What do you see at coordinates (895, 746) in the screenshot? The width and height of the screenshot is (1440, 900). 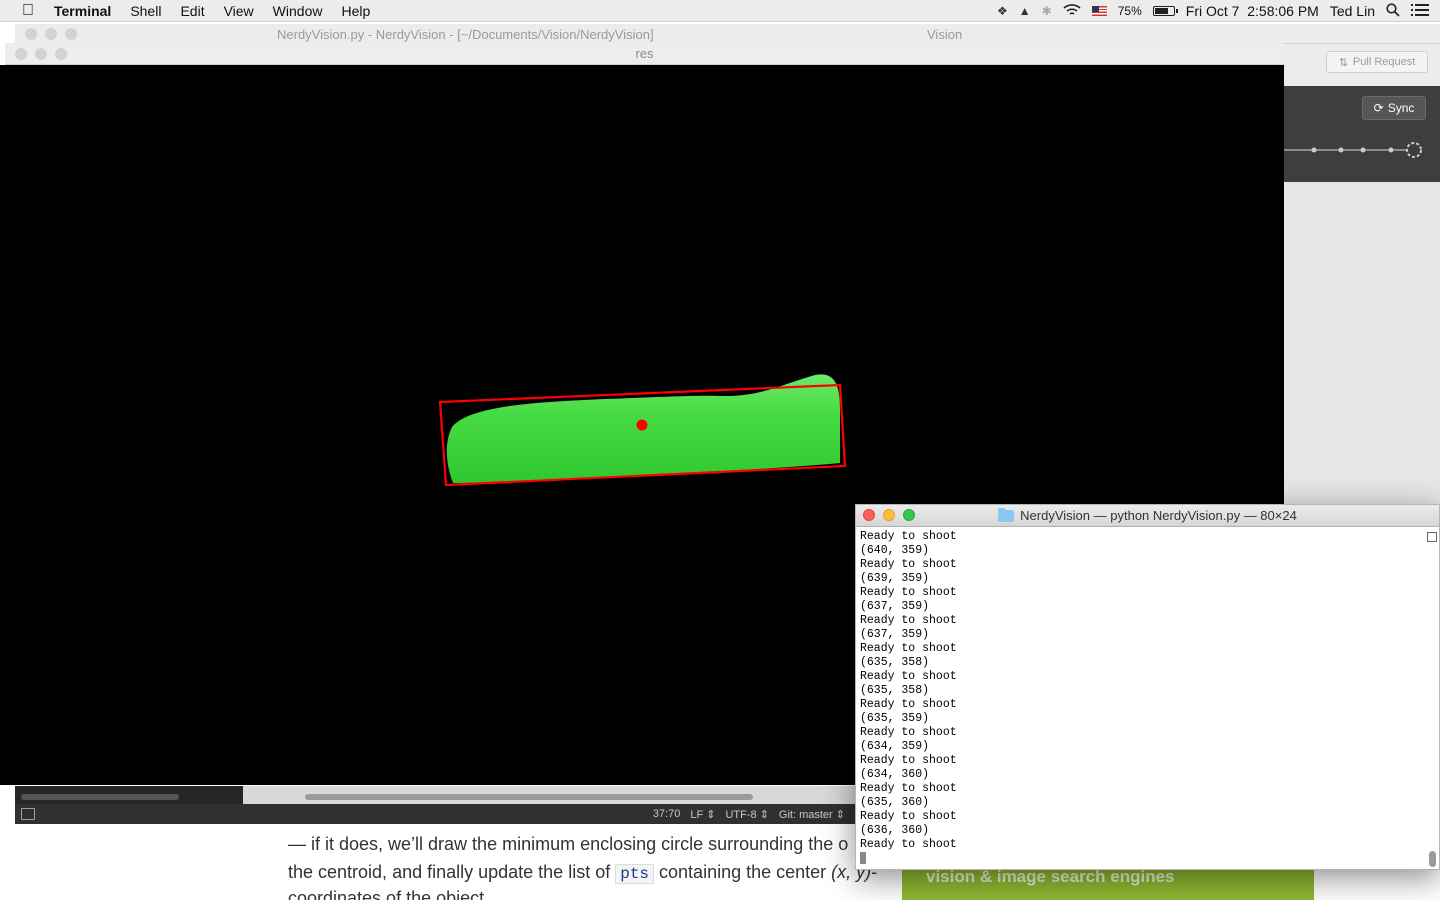 I see `terminal-line: (634, 359)` at bounding box center [895, 746].